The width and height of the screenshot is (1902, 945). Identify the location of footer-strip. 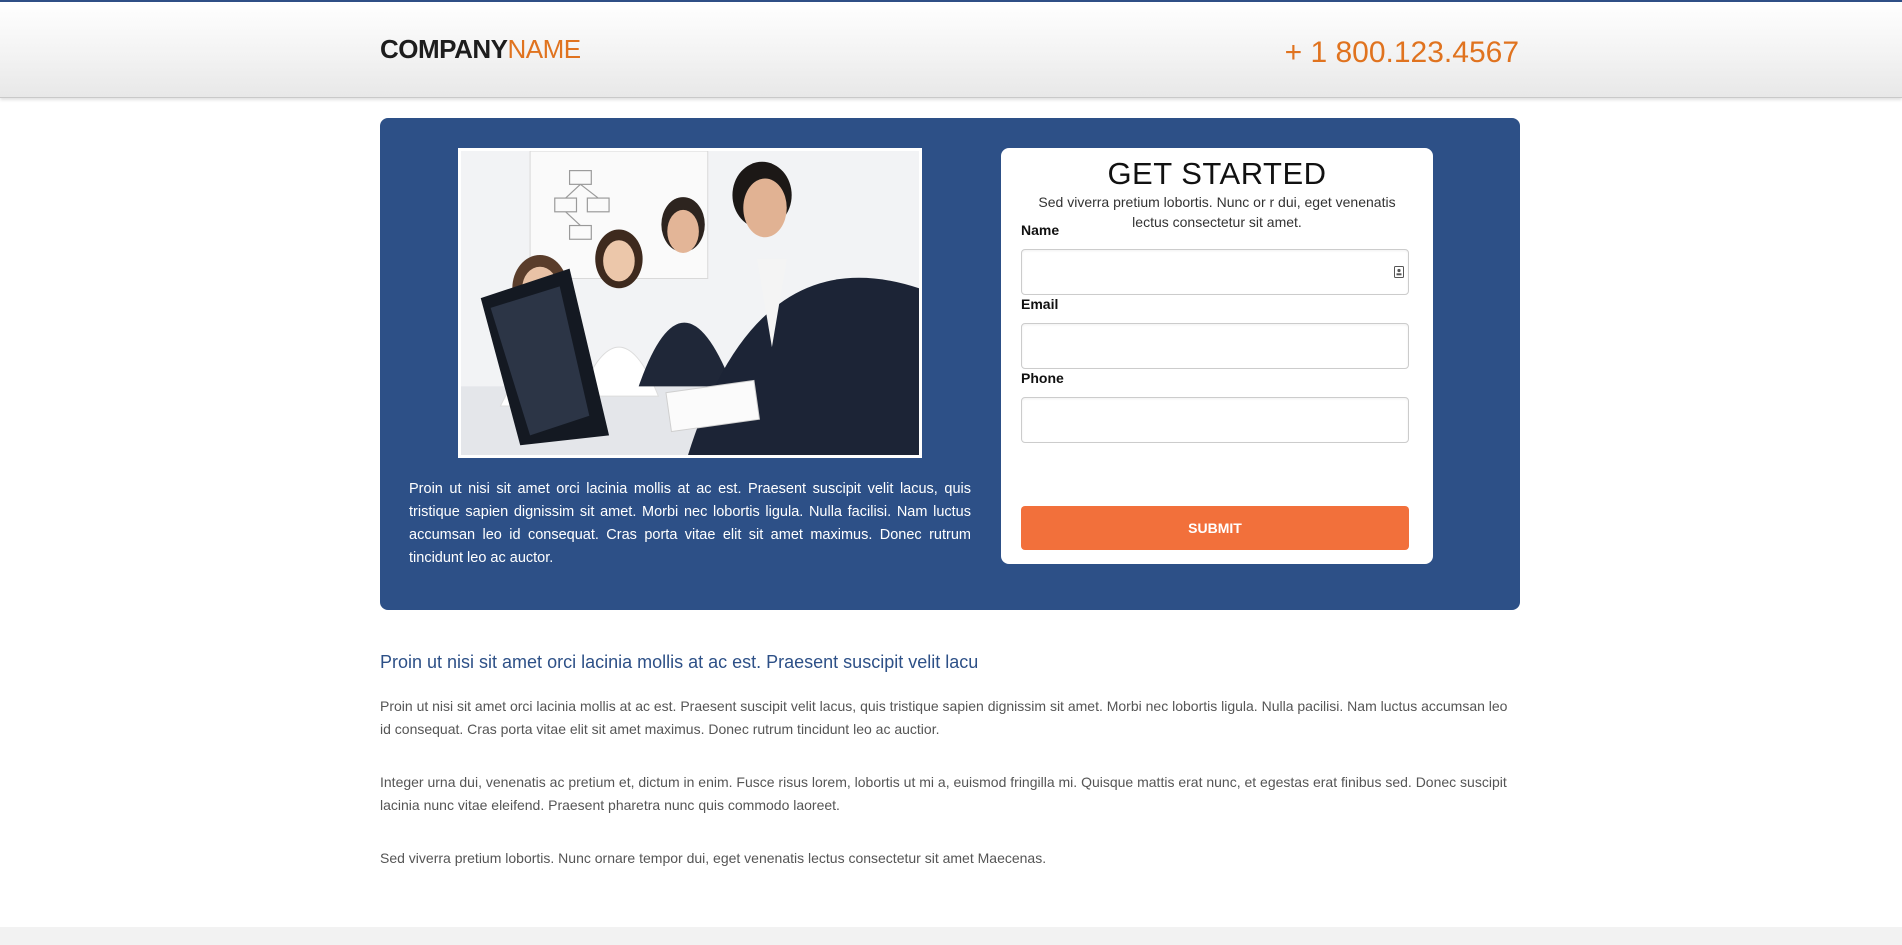
(951, 936).